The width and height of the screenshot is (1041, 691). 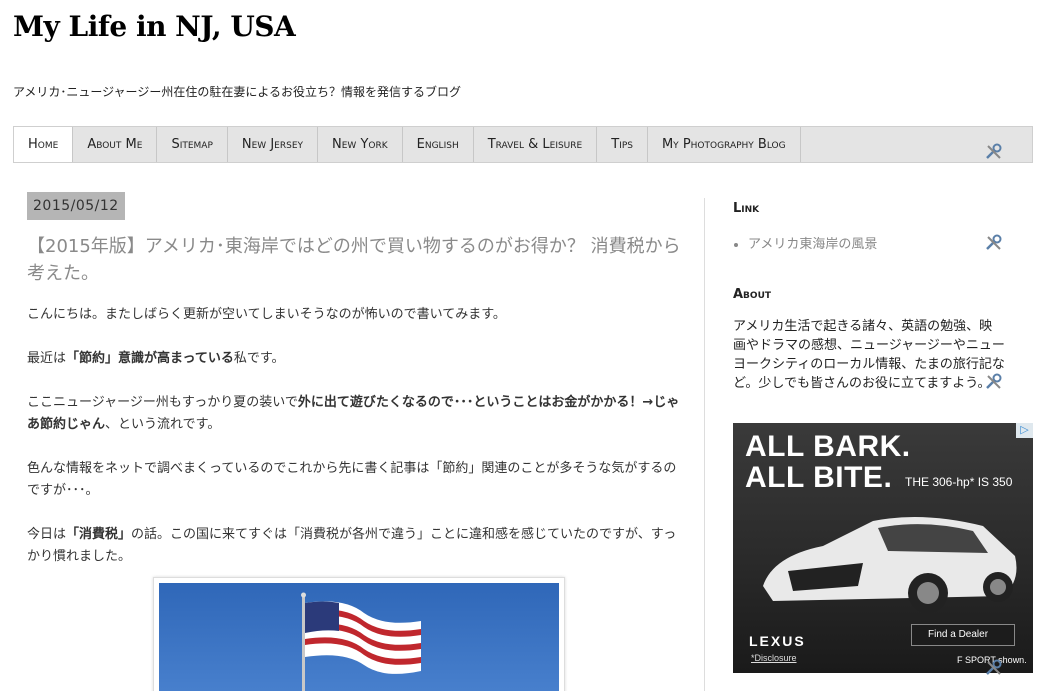 I want to click on nav-travel-leisure: Travel & Leisure, so click(x=536, y=144).